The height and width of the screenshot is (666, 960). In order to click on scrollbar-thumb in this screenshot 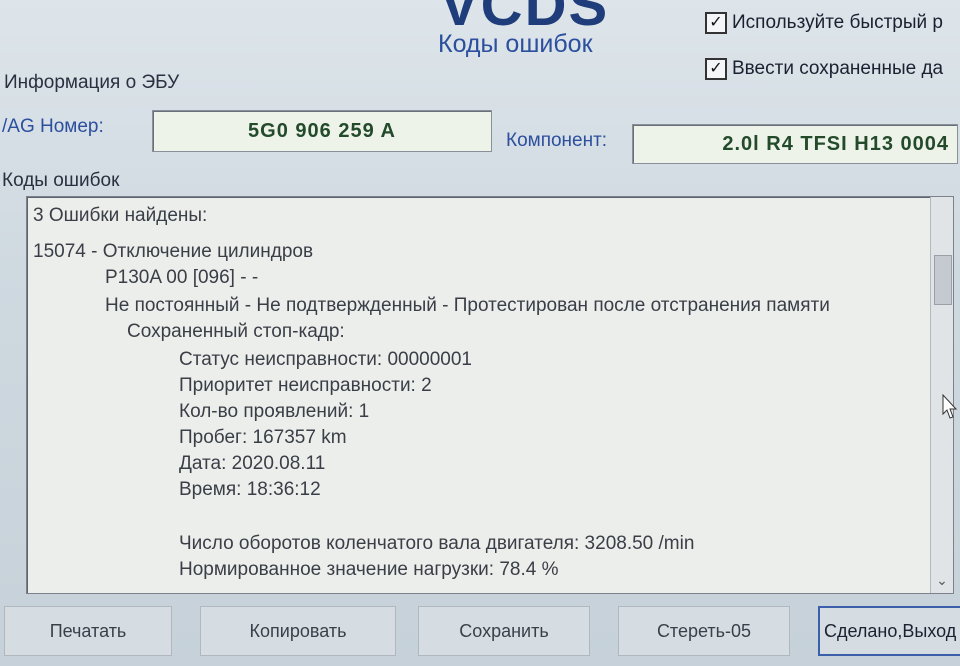, I will do `click(943, 280)`.